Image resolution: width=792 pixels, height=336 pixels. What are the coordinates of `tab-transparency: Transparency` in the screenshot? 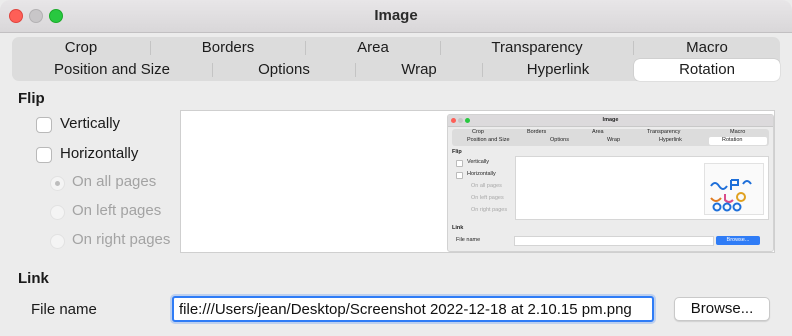 It's located at (537, 48).